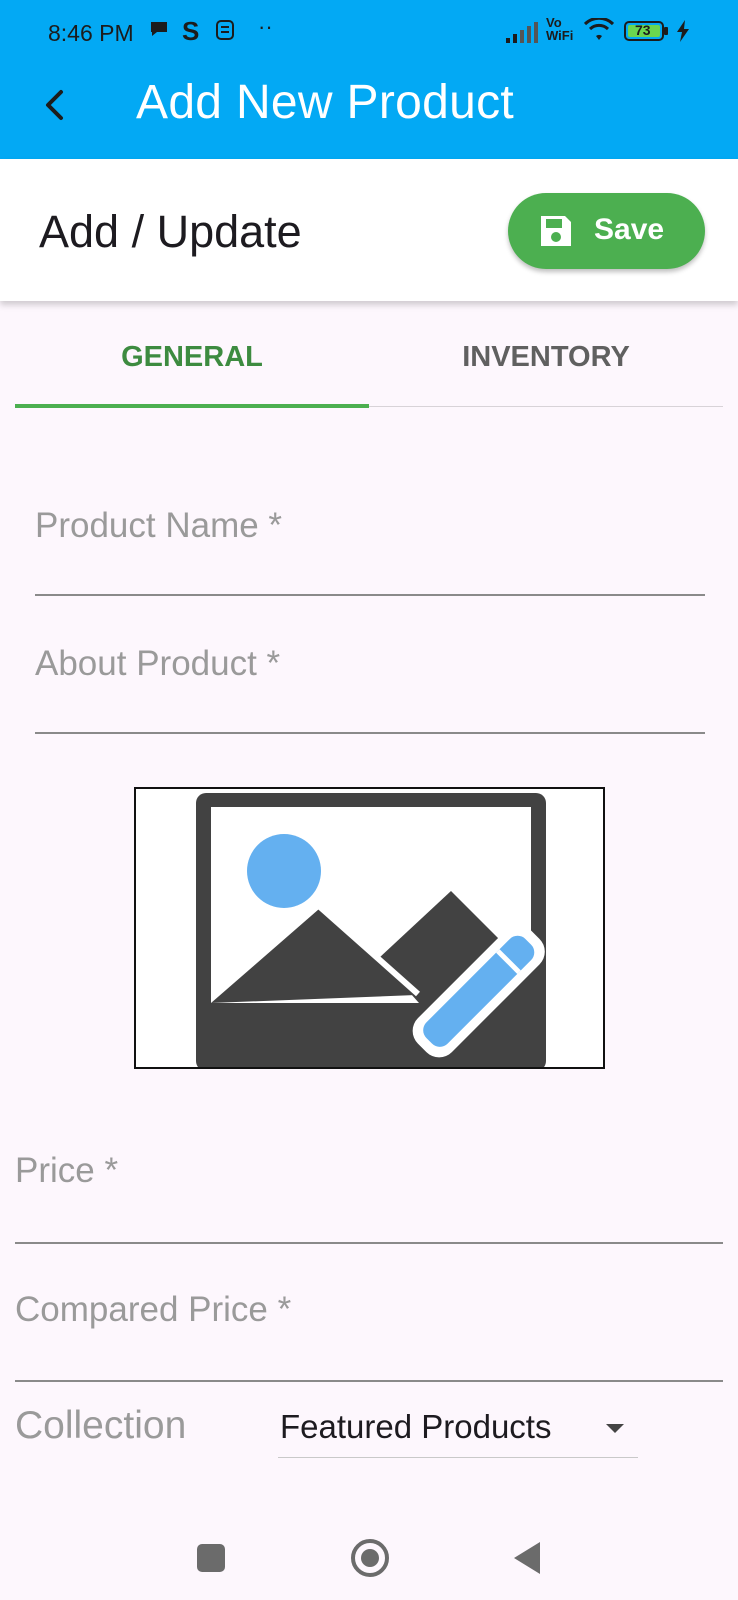 The height and width of the screenshot is (1600, 738). I want to click on notification-icon, so click(225, 33).